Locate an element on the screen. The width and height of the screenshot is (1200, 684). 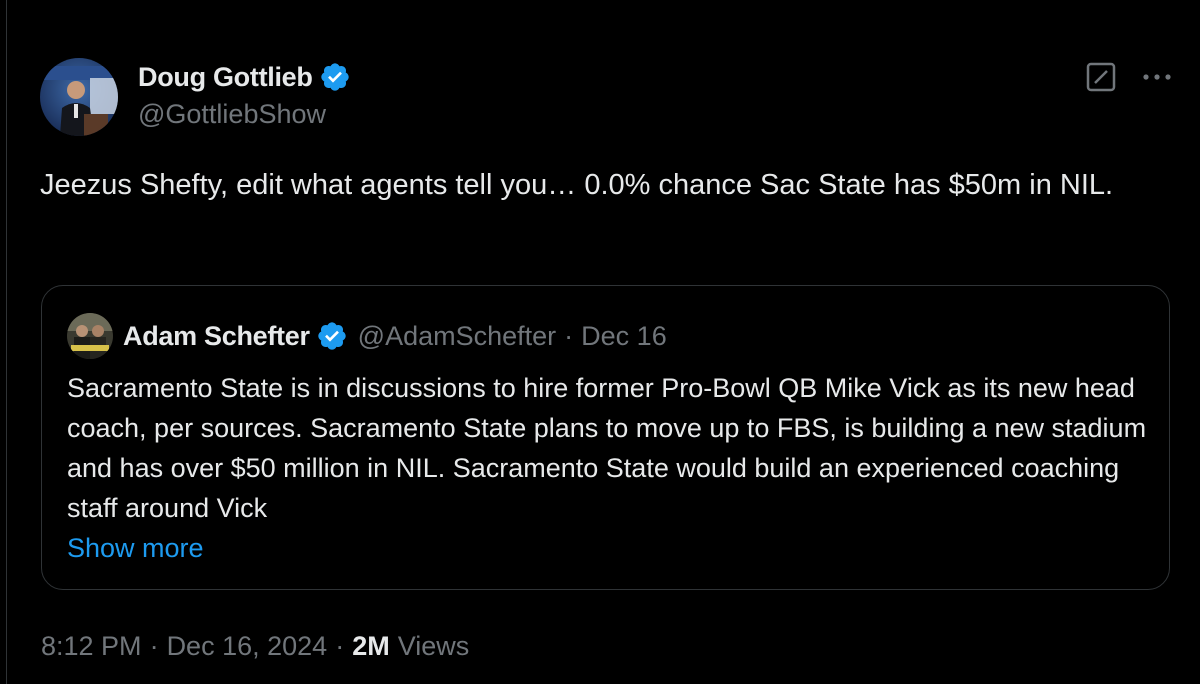
views-label: Views is located at coordinates (434, 646).